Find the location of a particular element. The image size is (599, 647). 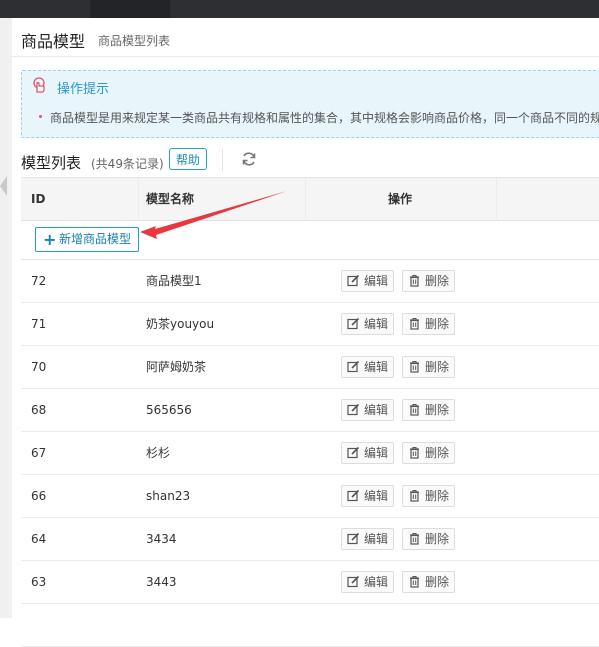

collapse-arrow-icon is located at coordinates (3, 186).